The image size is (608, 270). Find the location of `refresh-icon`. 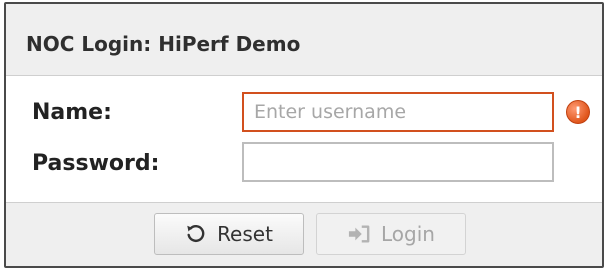

refresh-icon is located at coordinates (196, 234).